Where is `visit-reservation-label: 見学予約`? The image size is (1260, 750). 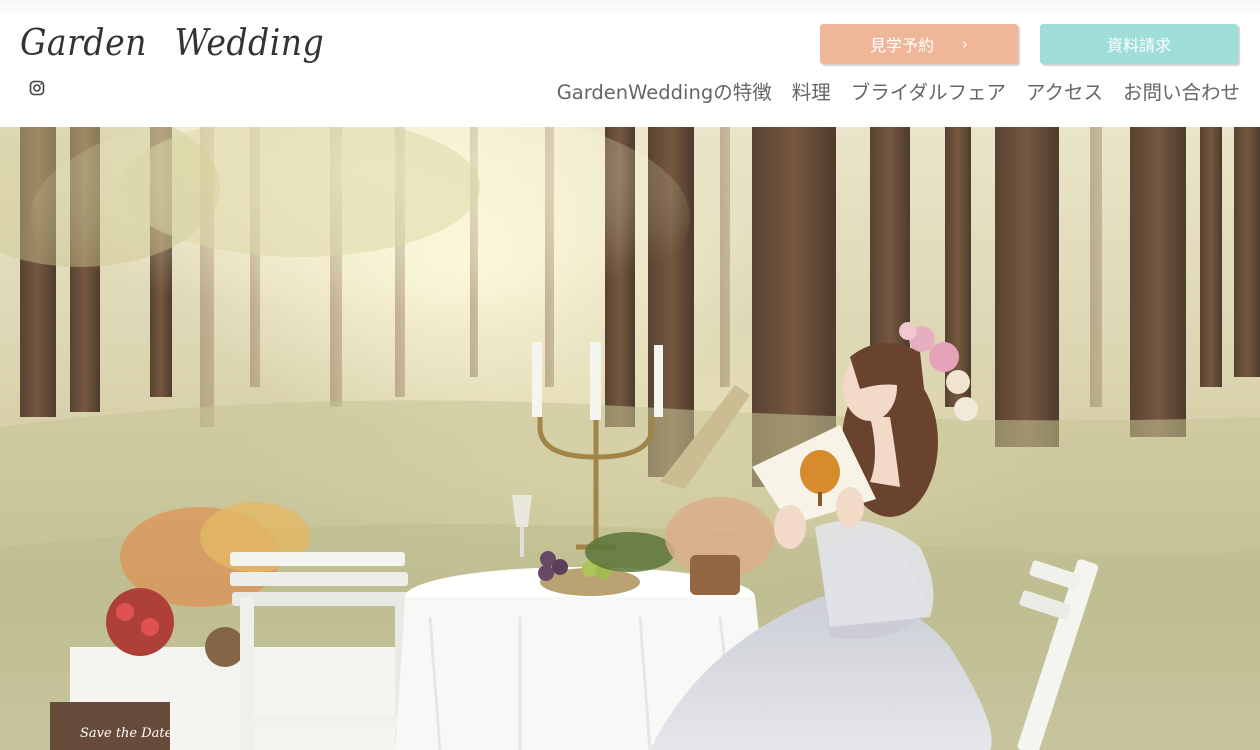
visit-reservation-label: 見学予約 is located at coordinates (901, 45).